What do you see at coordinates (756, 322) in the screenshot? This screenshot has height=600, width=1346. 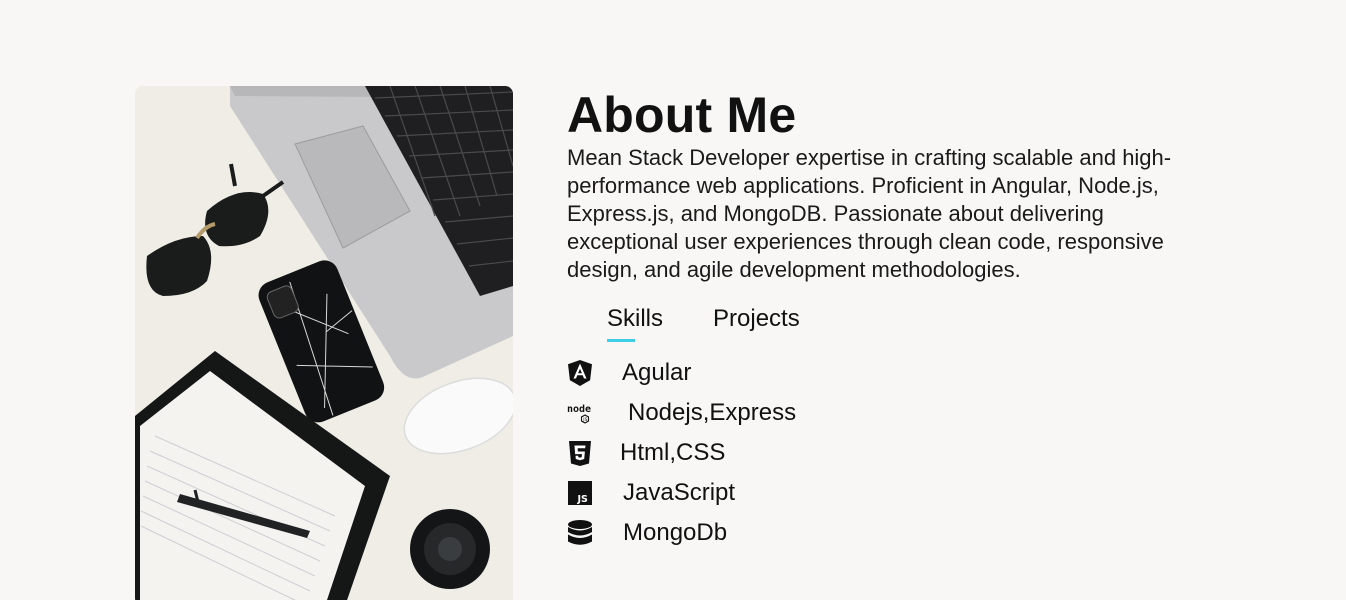 I see `tab-projects: Projects` at bounding box center [756, 322].